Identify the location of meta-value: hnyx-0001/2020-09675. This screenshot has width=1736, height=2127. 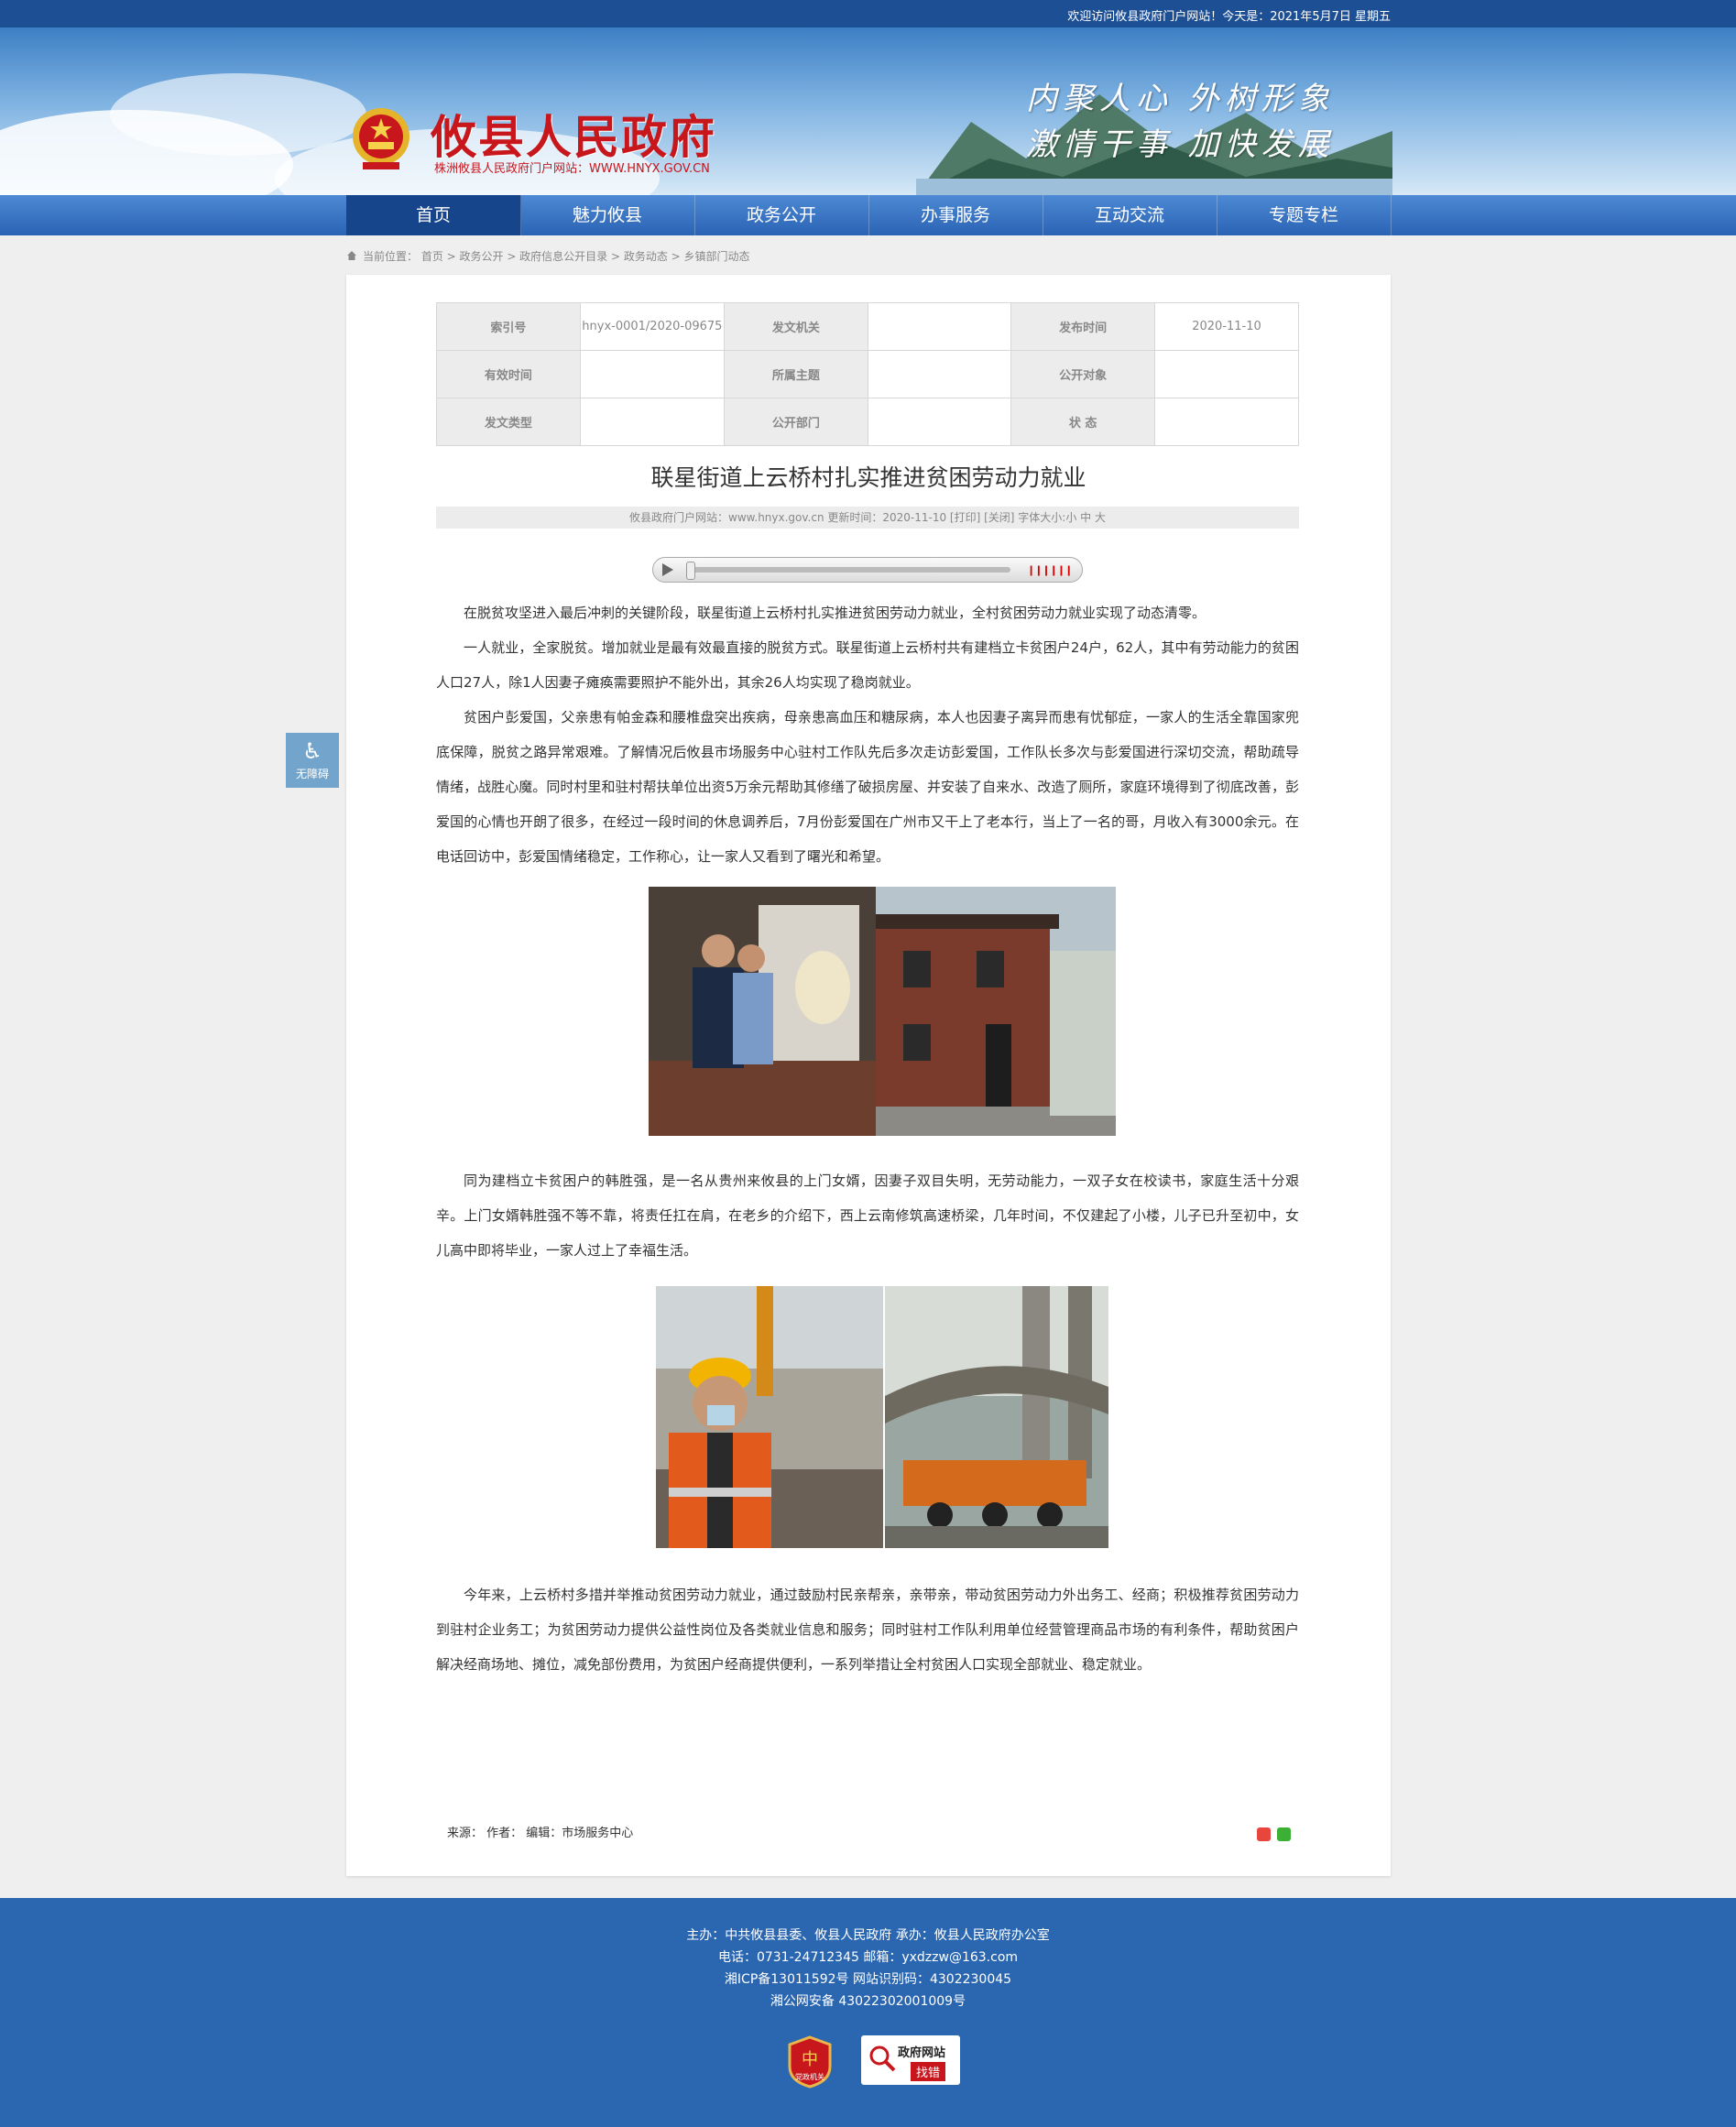
(653, 326).